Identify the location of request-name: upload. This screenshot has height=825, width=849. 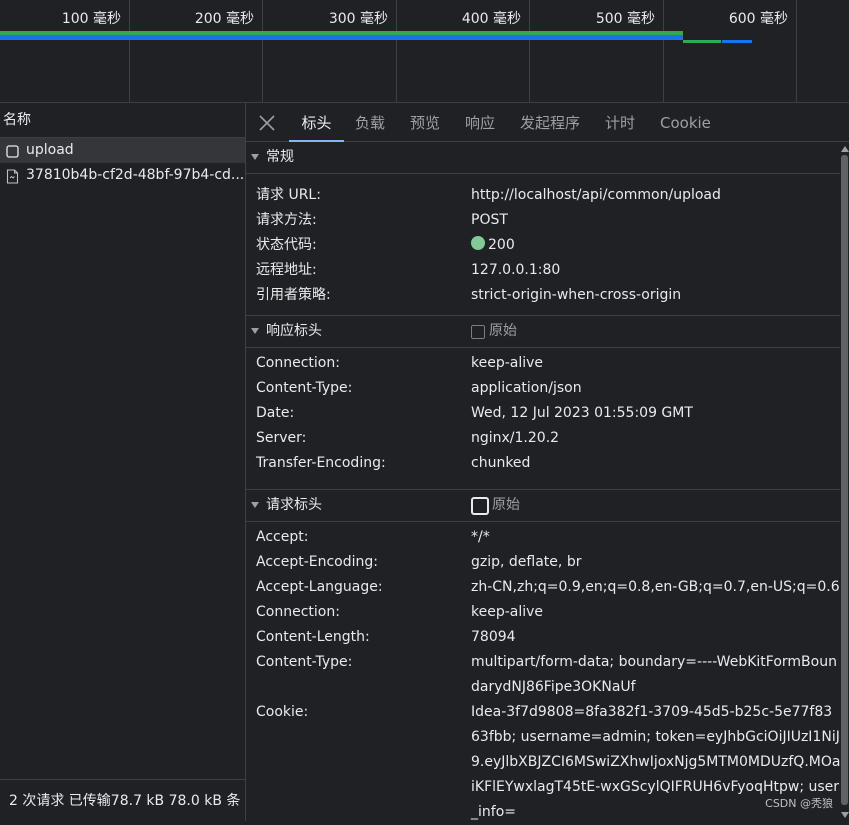
(50, 150).